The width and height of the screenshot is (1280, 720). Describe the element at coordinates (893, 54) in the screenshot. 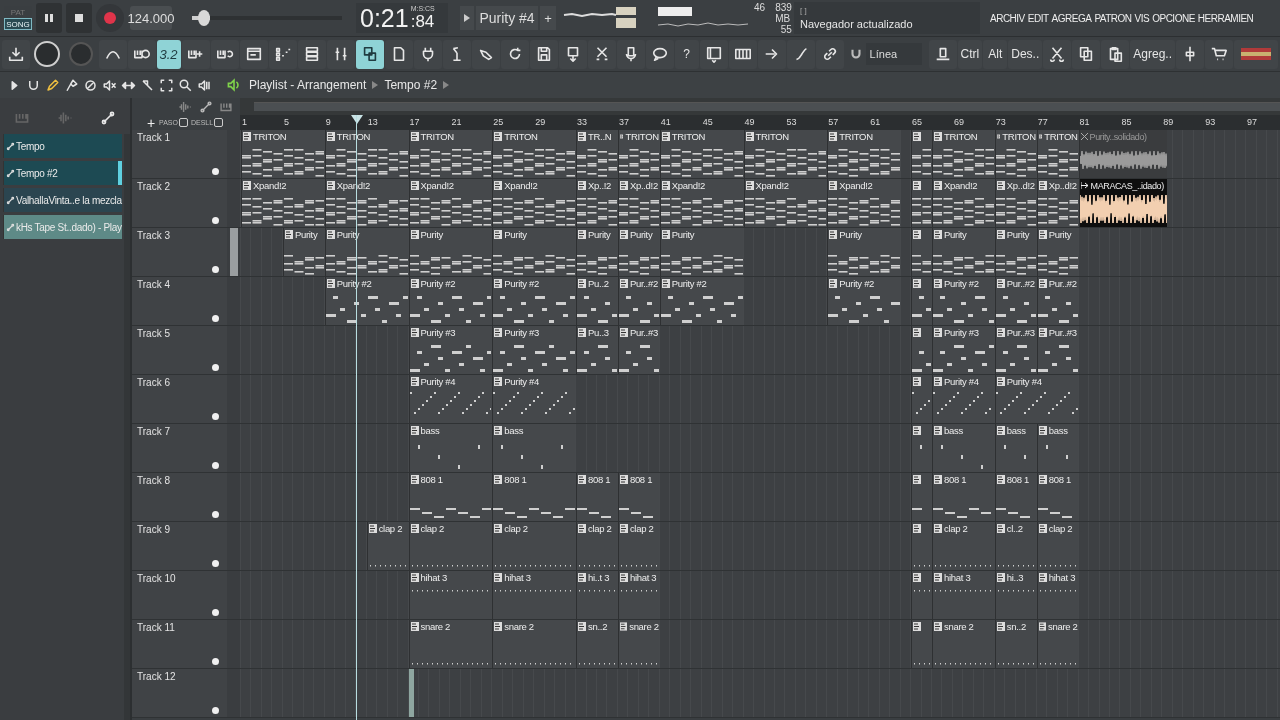

I see `snap-dropdown: Línea` at that location.